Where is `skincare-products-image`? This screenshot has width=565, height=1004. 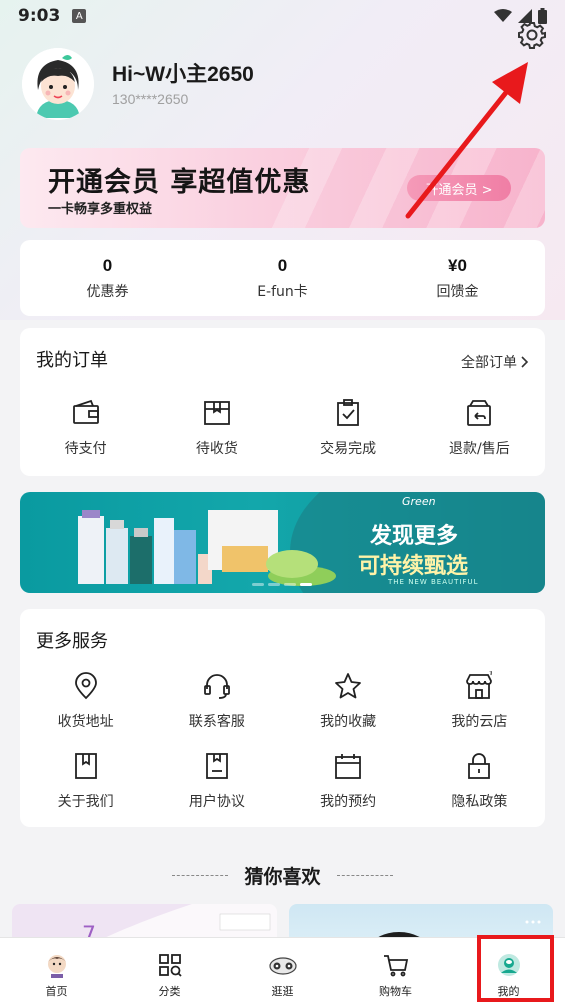
skincare-products-image is located at coordinates (207, 548).